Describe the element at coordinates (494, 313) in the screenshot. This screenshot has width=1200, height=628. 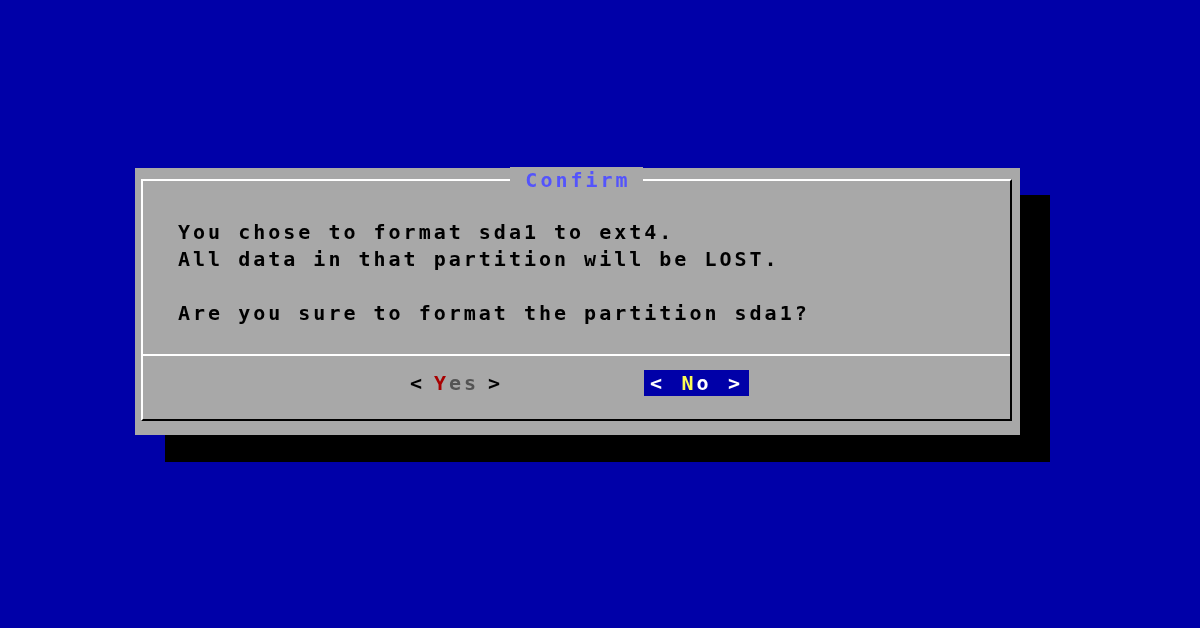
I see `message-text: Are you sure to format the partition sda1?` at that location.